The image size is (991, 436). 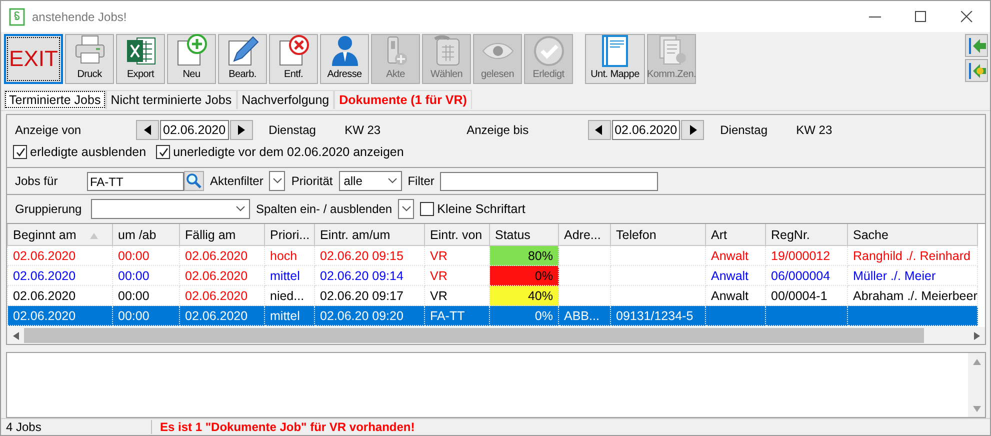 What do you see at coordinates (474, 335) in the screenshot?
I see `scroll-thumb` at bounding box center [474, 335].